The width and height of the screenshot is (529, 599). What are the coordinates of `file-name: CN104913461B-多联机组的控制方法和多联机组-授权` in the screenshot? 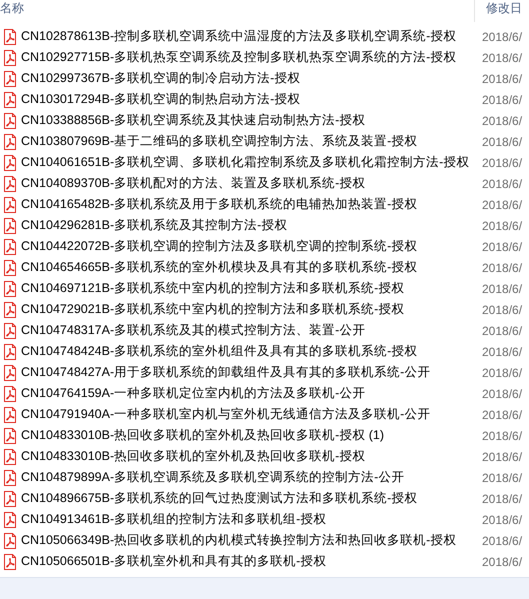 It's located at (251, 519).